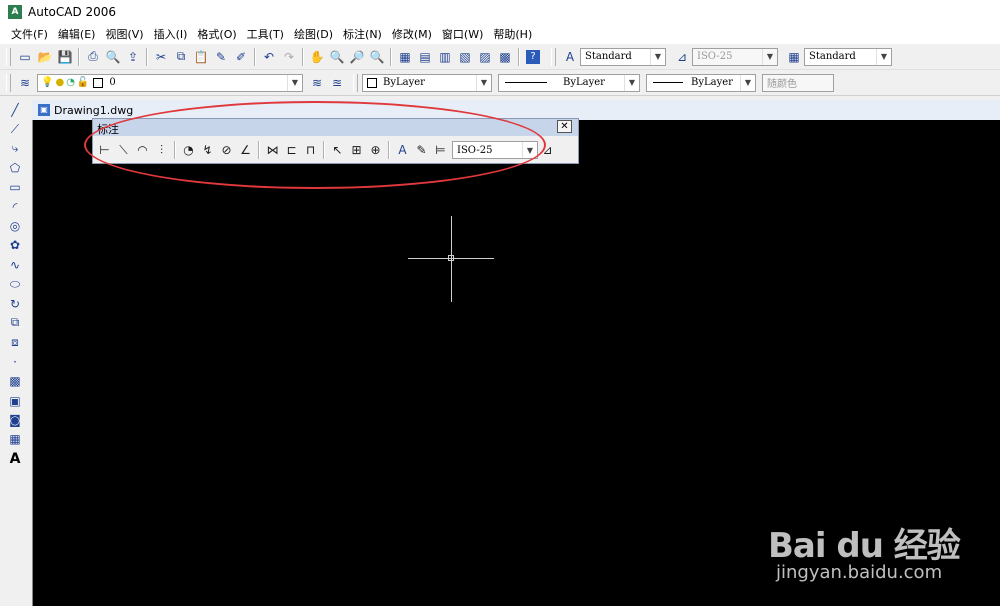  I want to click on lineweight-combo: ByLayer ▼, so click(701, 82).